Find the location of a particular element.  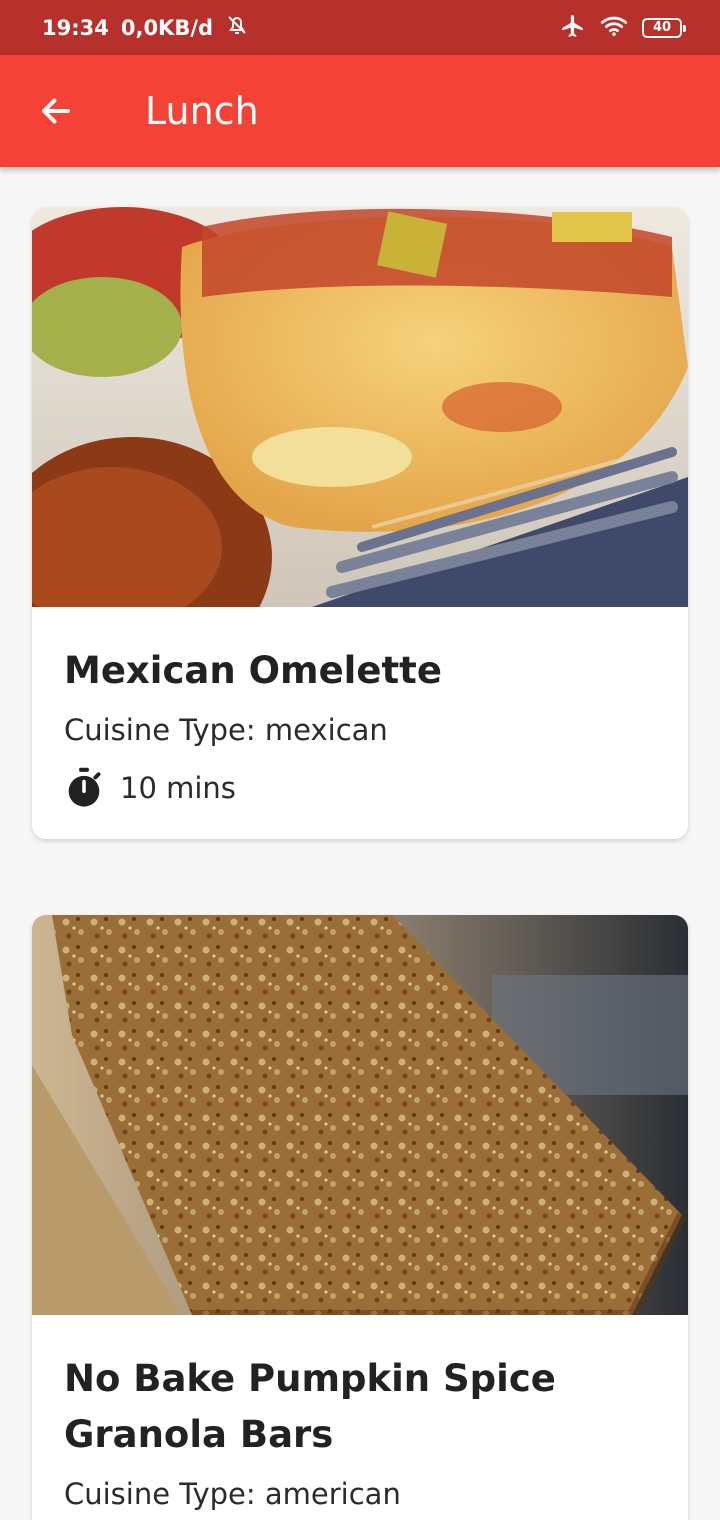

page-title: Lunch is located at coordinates (202, 111).